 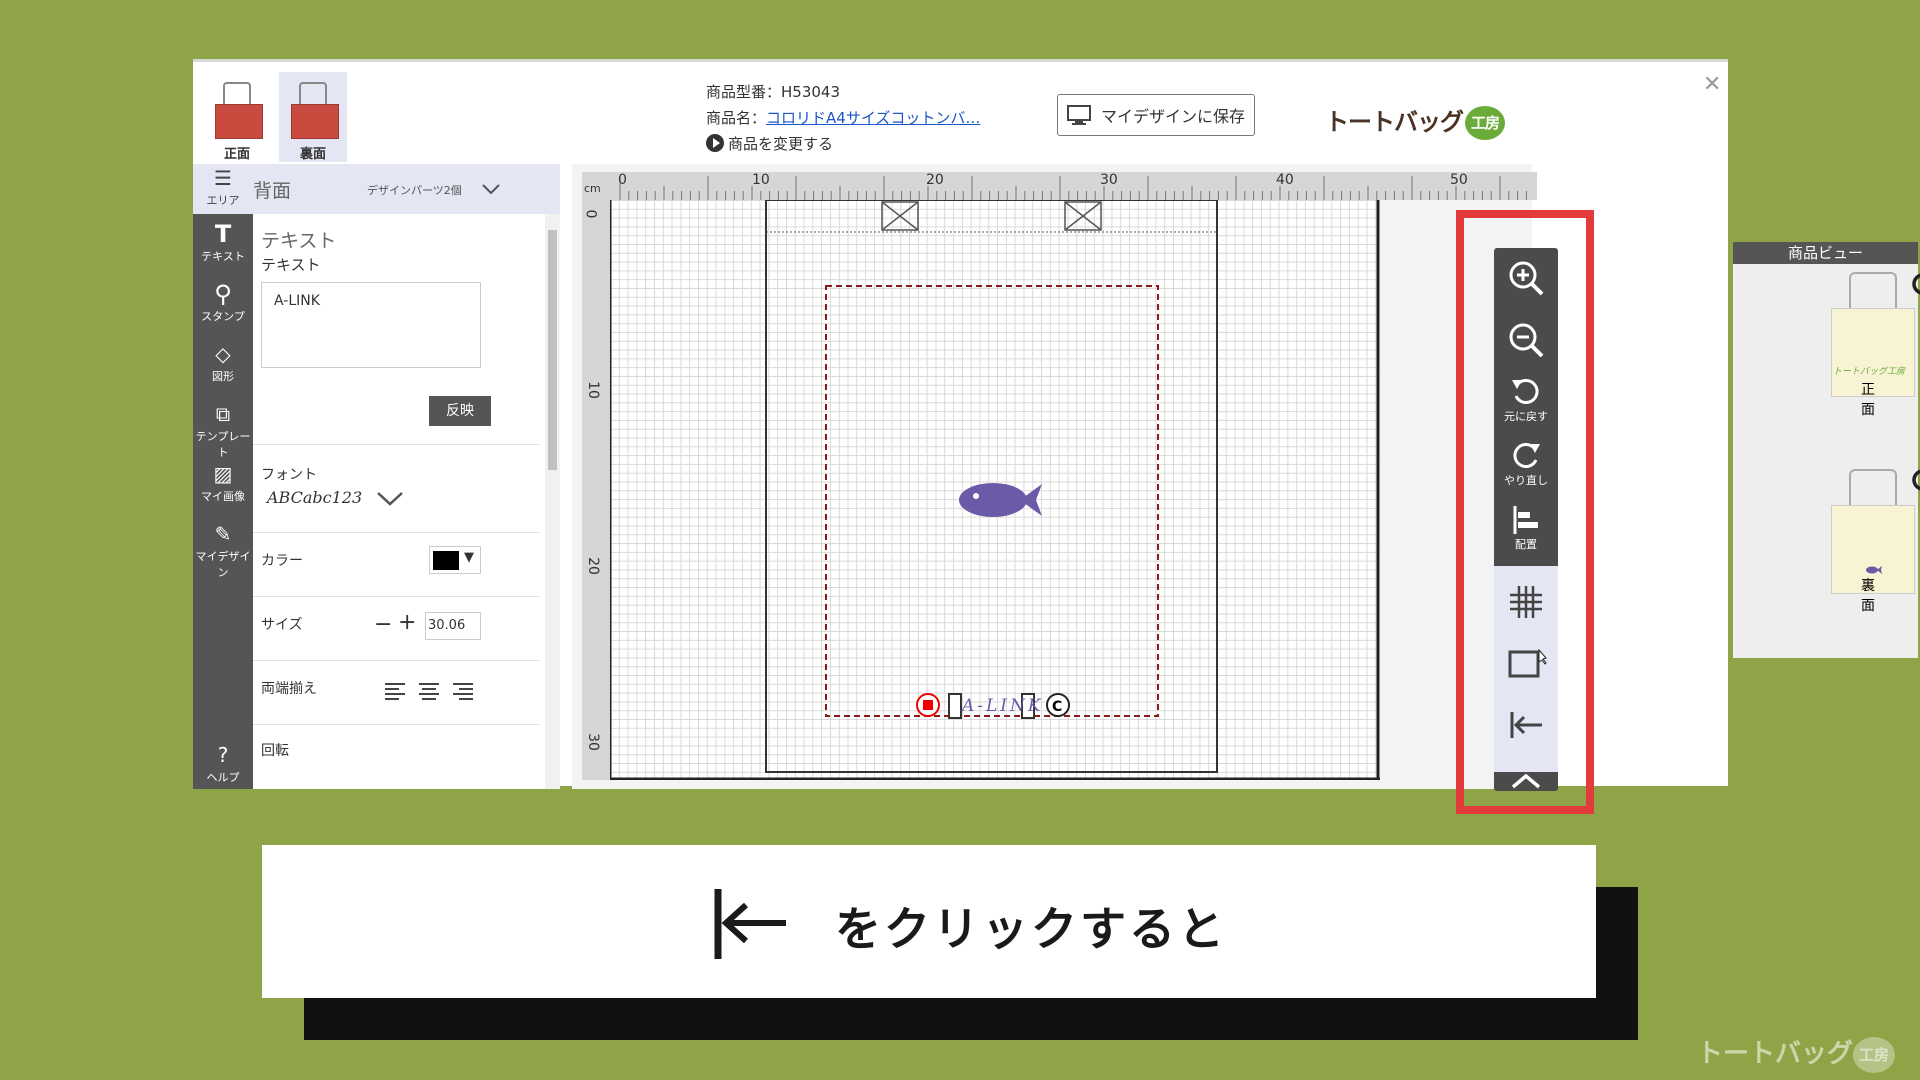 What do you see at coordinates (223, 430) in the screenshot?
I see `rail-template: ⧉ テンプレート` at bounding box center [223, 430].